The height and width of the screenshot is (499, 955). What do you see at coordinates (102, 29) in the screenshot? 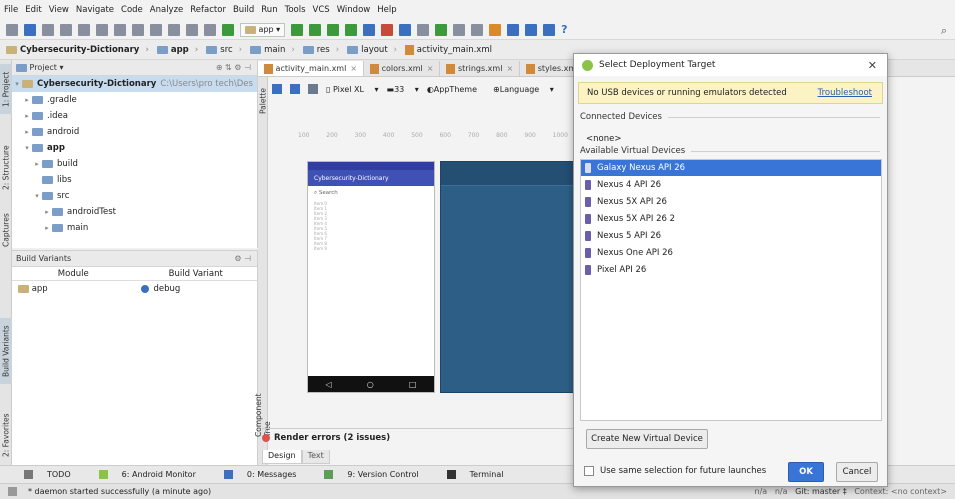
I see `cut-icon` at bounding box center [102, 29].